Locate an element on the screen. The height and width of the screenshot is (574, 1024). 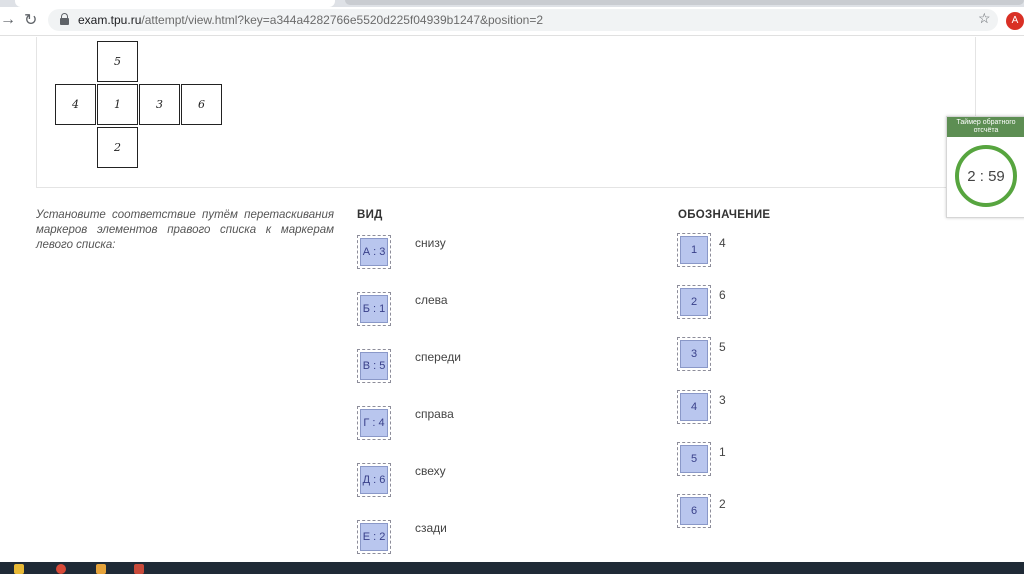
marker-b: Б : 1 is located at coordinates (374, 309).